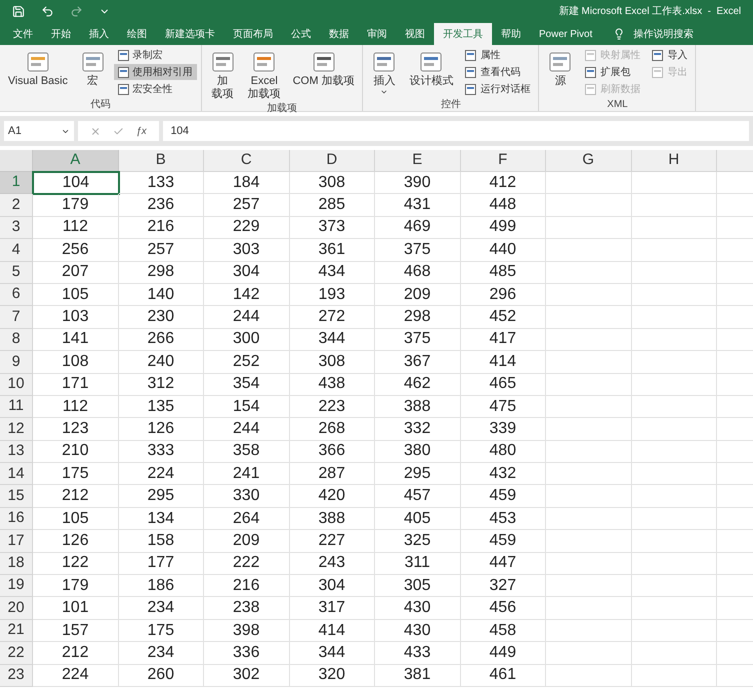 The height and width of the screenshot is (696, 753). What do you see at coordinates (16, 362) in the screenshot?
I see `row-header: 9` at bounding box center [16, 362].